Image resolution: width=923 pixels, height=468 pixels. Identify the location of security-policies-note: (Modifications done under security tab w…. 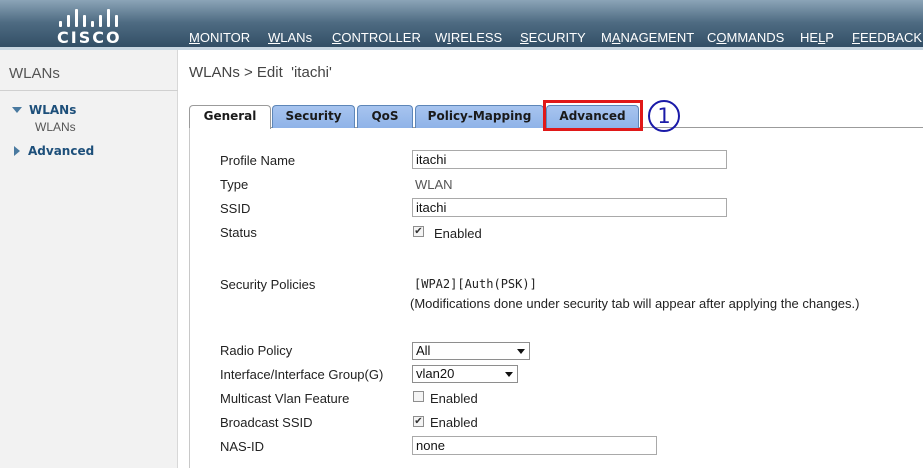
(635, 303).